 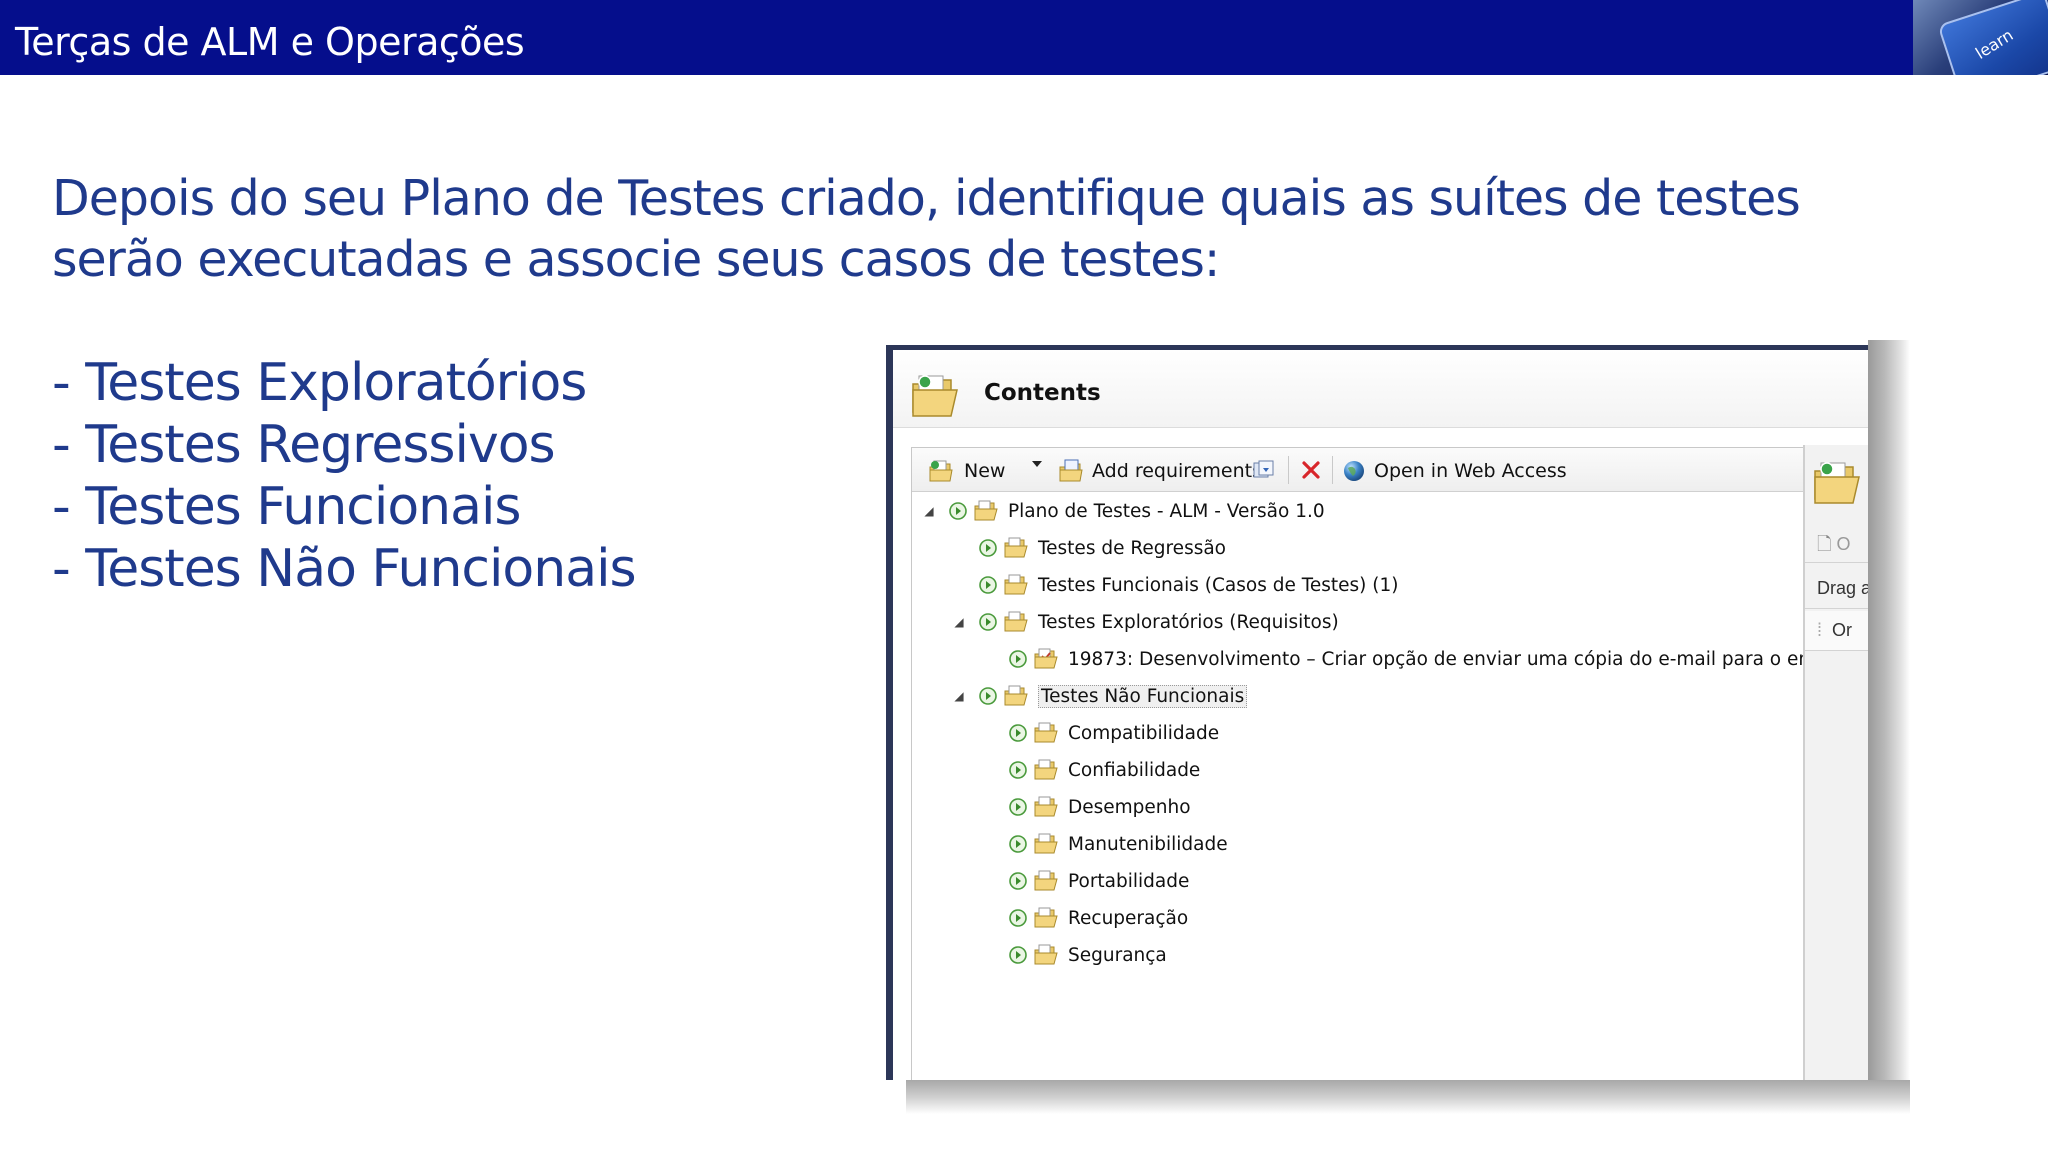 I want to click on tree-node: ◢ Segurança, so click(x=1073, y=955).